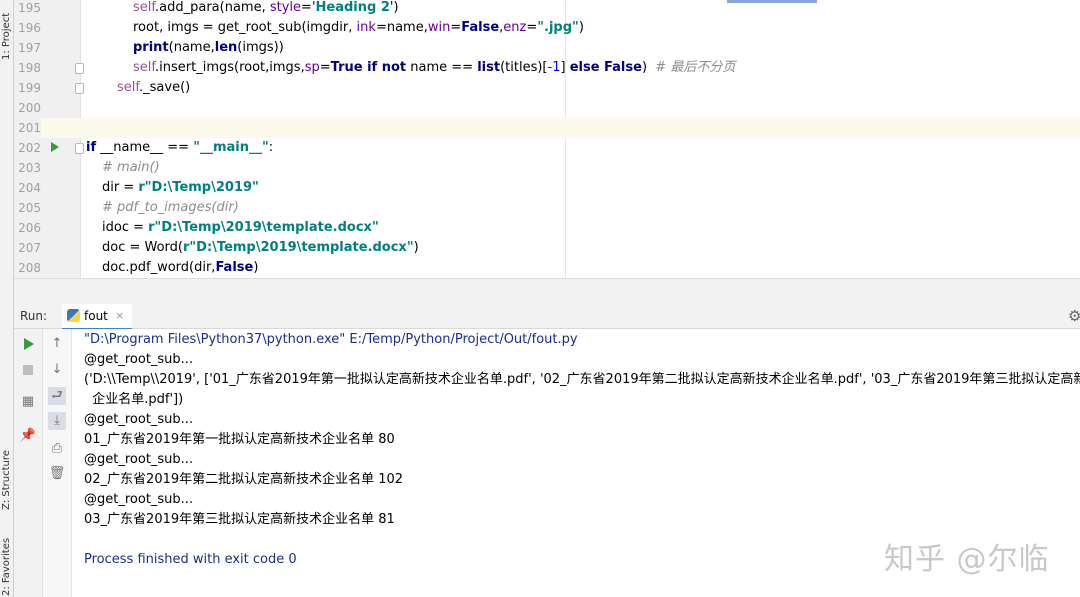 The image size is (1080, 597). I want to click on line-number: 199, so click(27, 88).